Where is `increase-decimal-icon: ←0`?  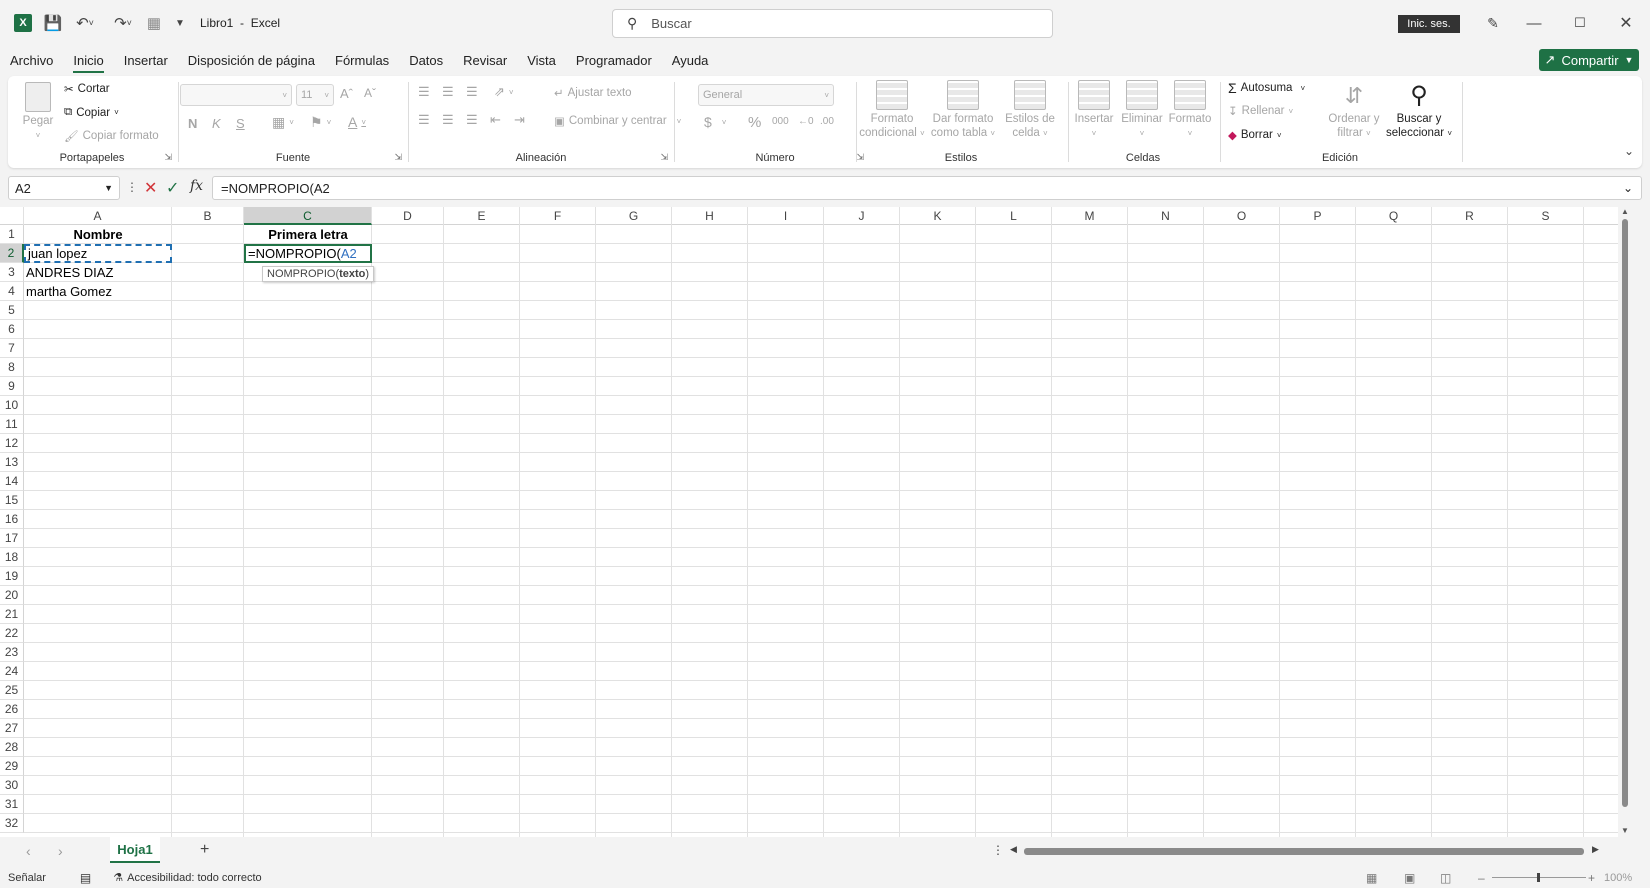
increase-decimal-icon: ←0 is located at coordinates (806, 121).